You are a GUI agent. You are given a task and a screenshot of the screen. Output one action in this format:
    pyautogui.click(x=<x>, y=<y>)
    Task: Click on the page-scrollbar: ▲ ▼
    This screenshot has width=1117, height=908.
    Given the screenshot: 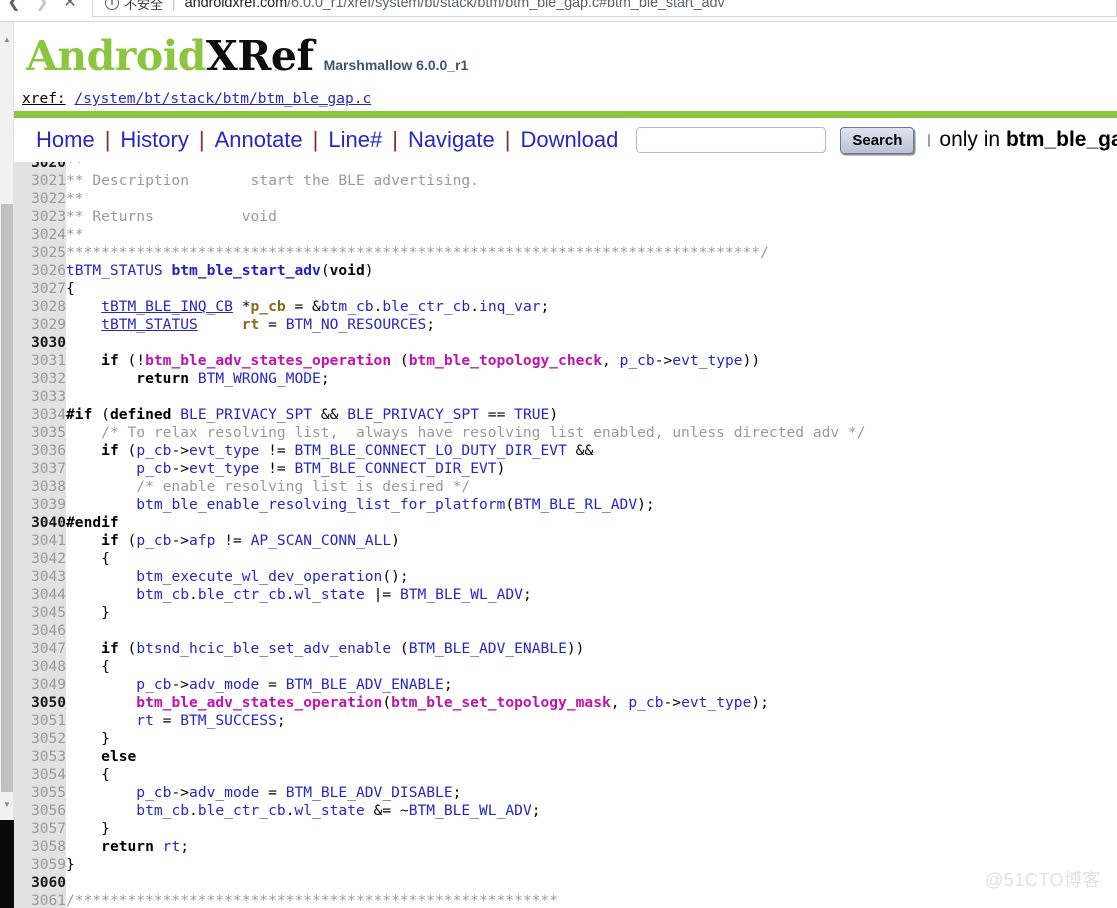 What is the action you would take?
    pyautogui.click(x=7, y=465)
    